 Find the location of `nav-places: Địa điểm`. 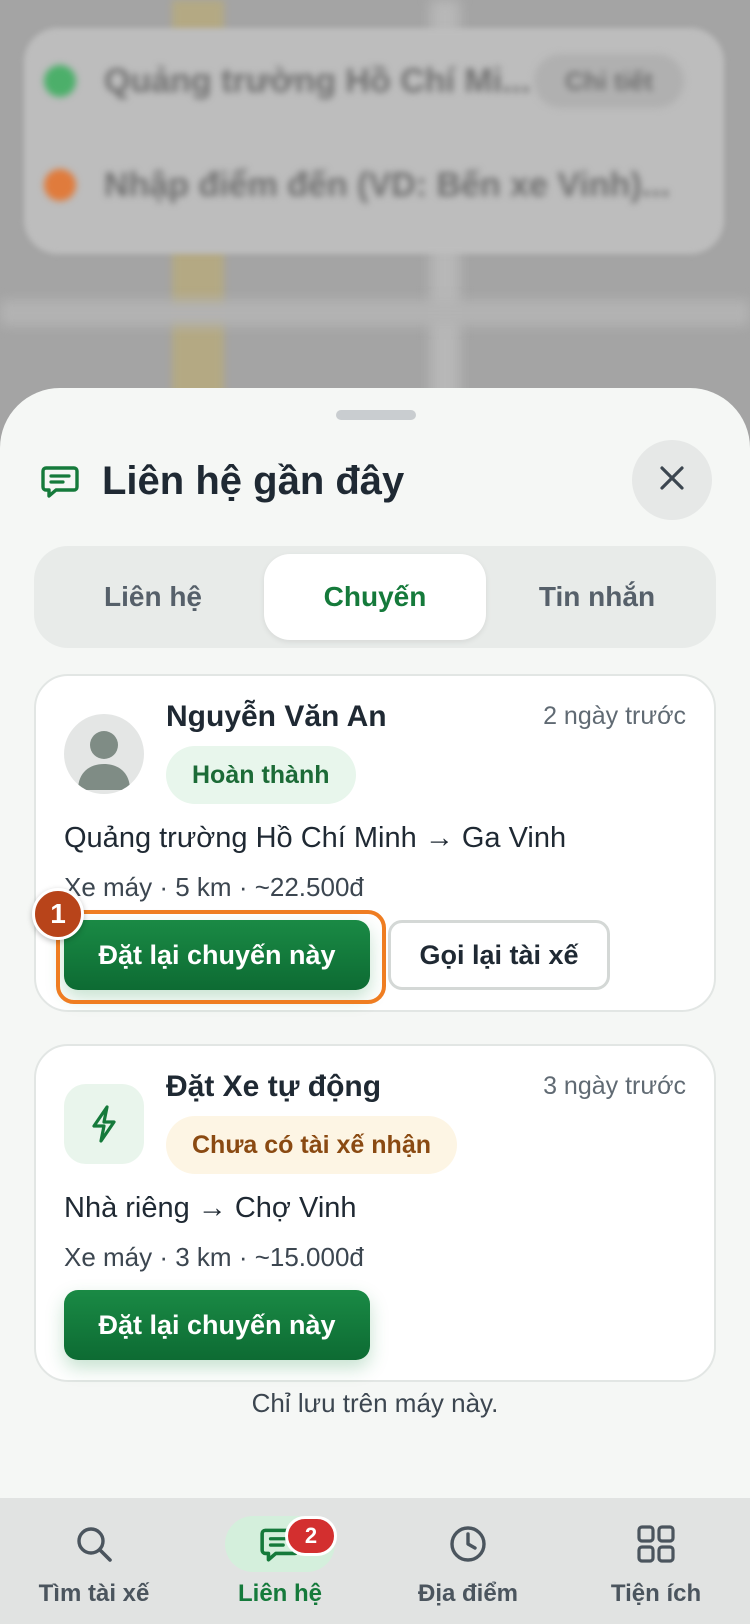

nav-places: Địa điểm is located at coordinates (468, 1561).